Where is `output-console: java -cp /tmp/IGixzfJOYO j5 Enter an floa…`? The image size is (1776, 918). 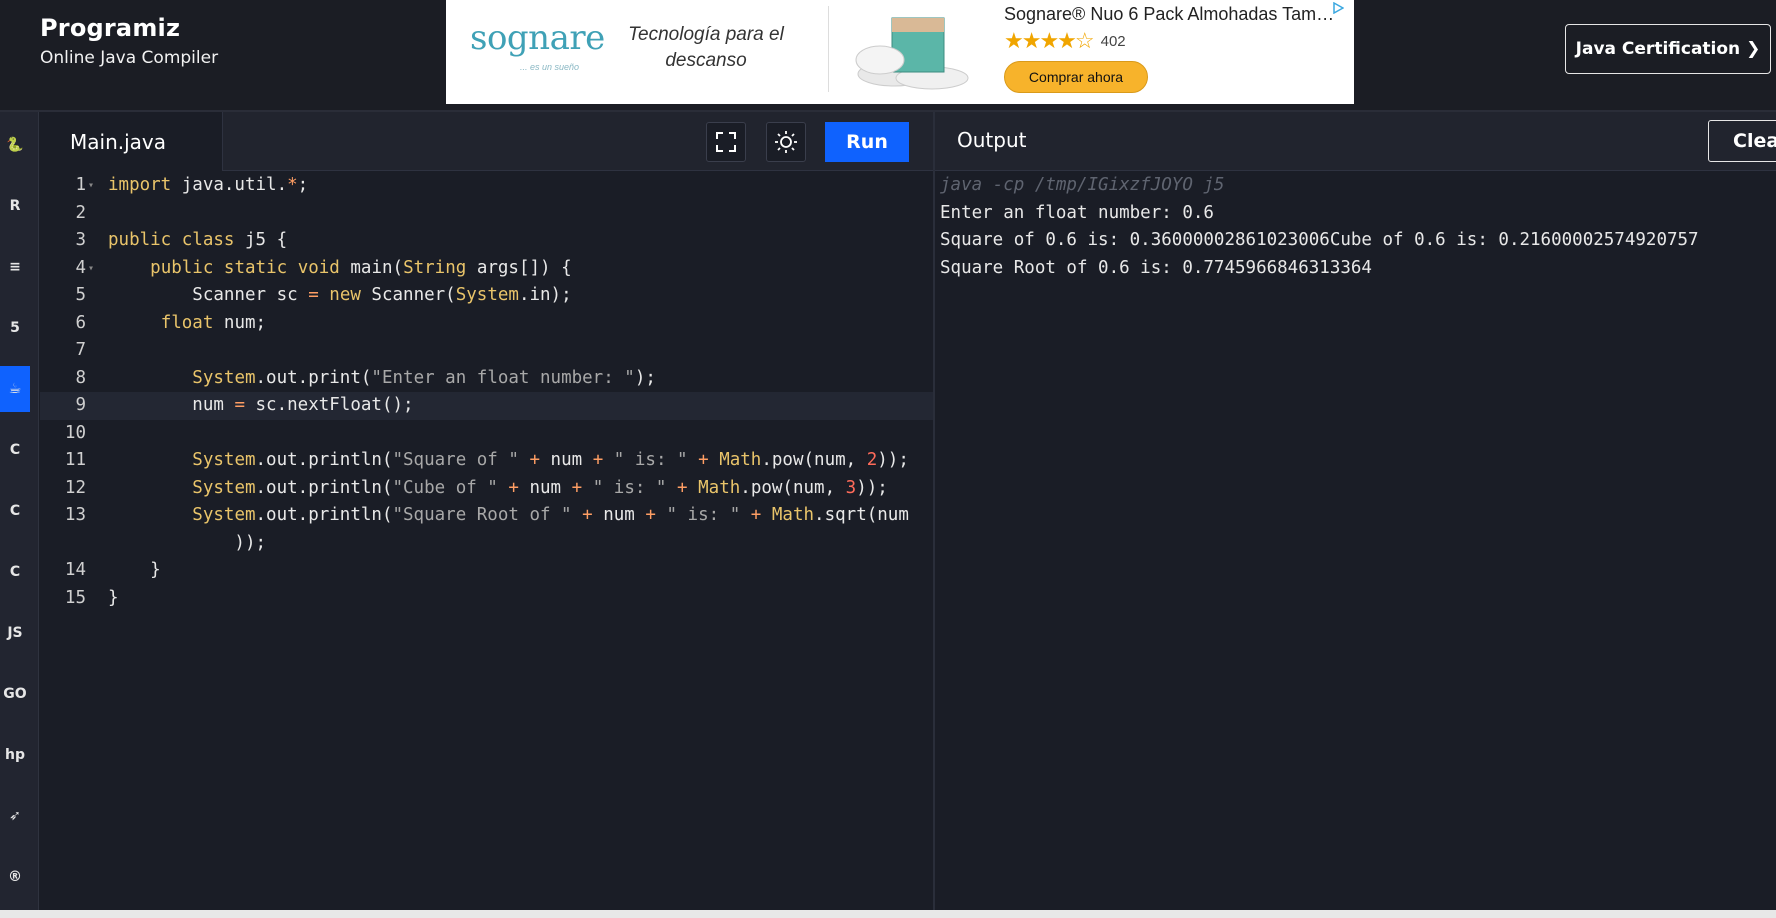
output-console: java -cp /tmp/IGixzfJOYO j5 Enter an floa… is located at coordinates (1319, 227).